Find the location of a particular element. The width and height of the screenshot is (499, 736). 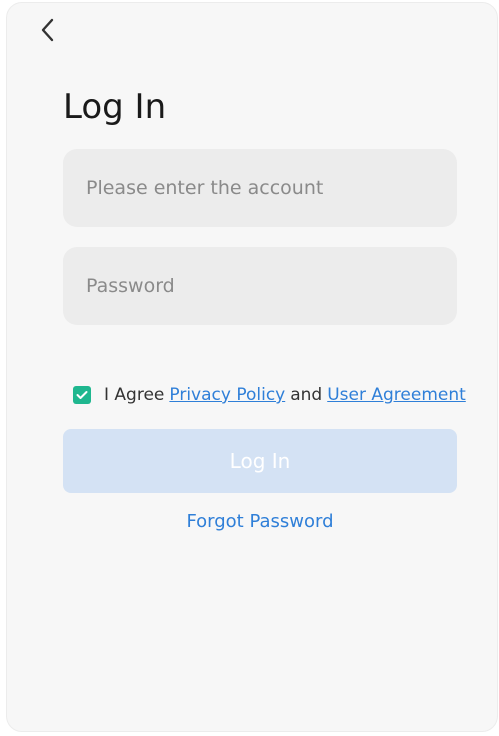

account-field is located at coordinates (260, 188).